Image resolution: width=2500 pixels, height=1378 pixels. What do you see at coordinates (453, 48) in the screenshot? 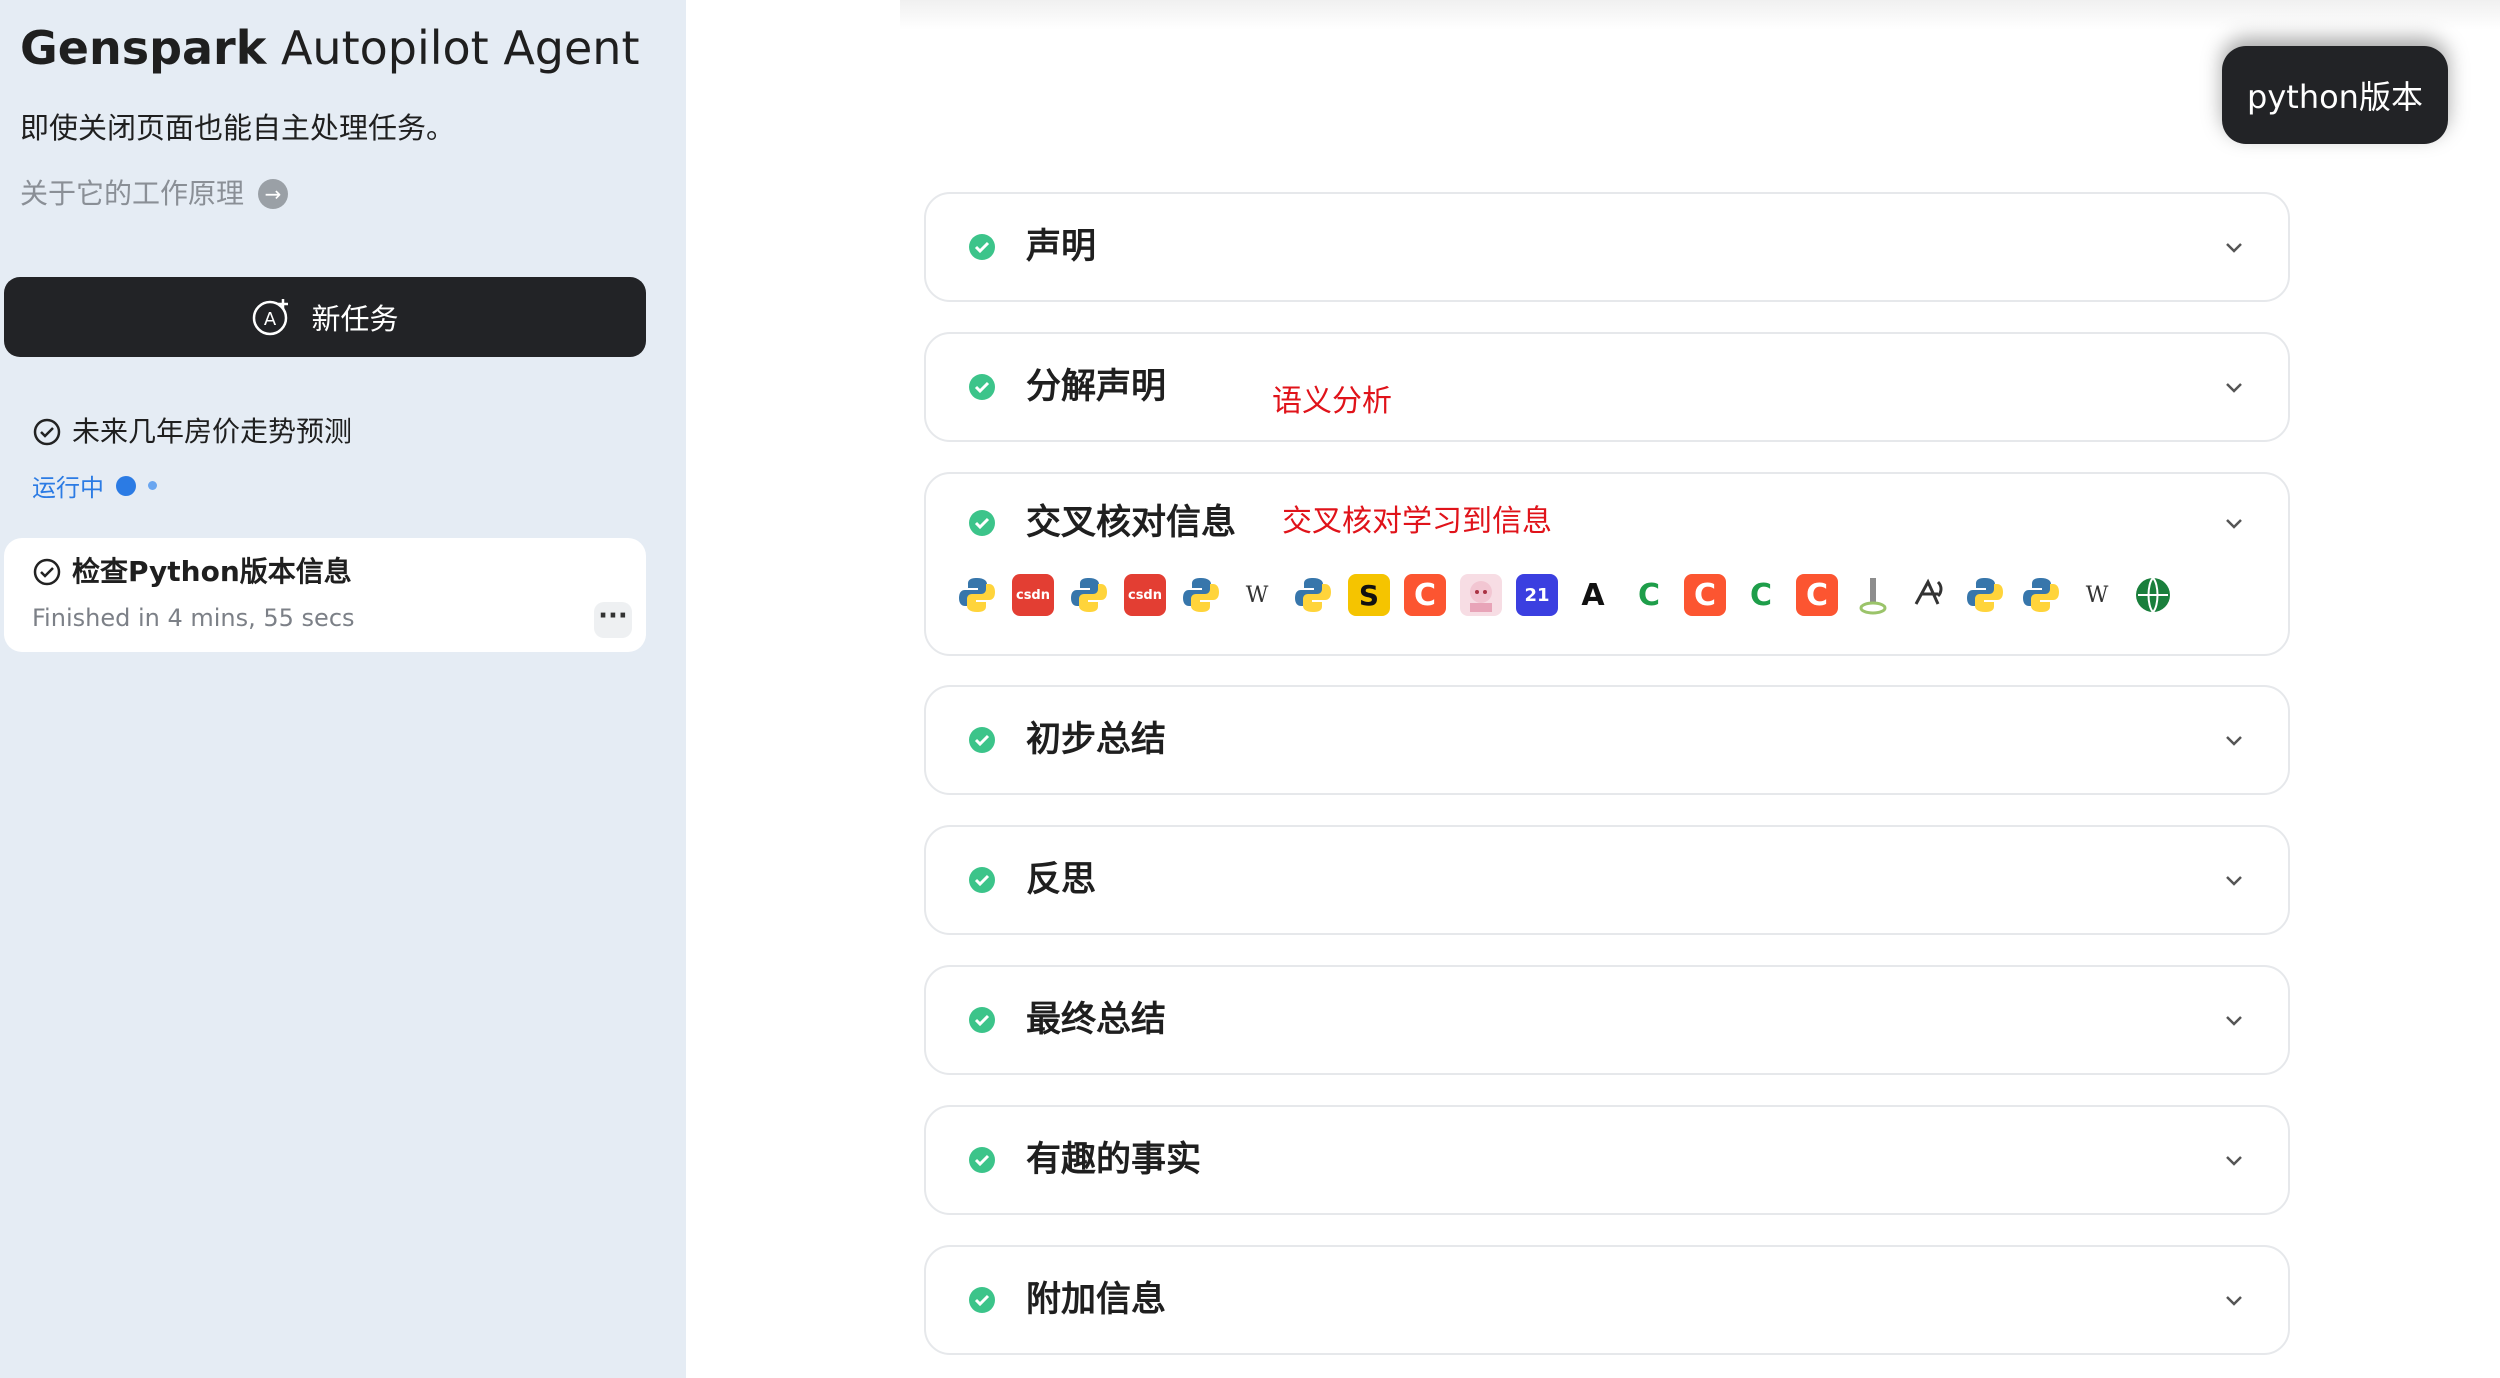
I see `brand-subtitle: Autopilot Agent` at bounding box center [453, 48].